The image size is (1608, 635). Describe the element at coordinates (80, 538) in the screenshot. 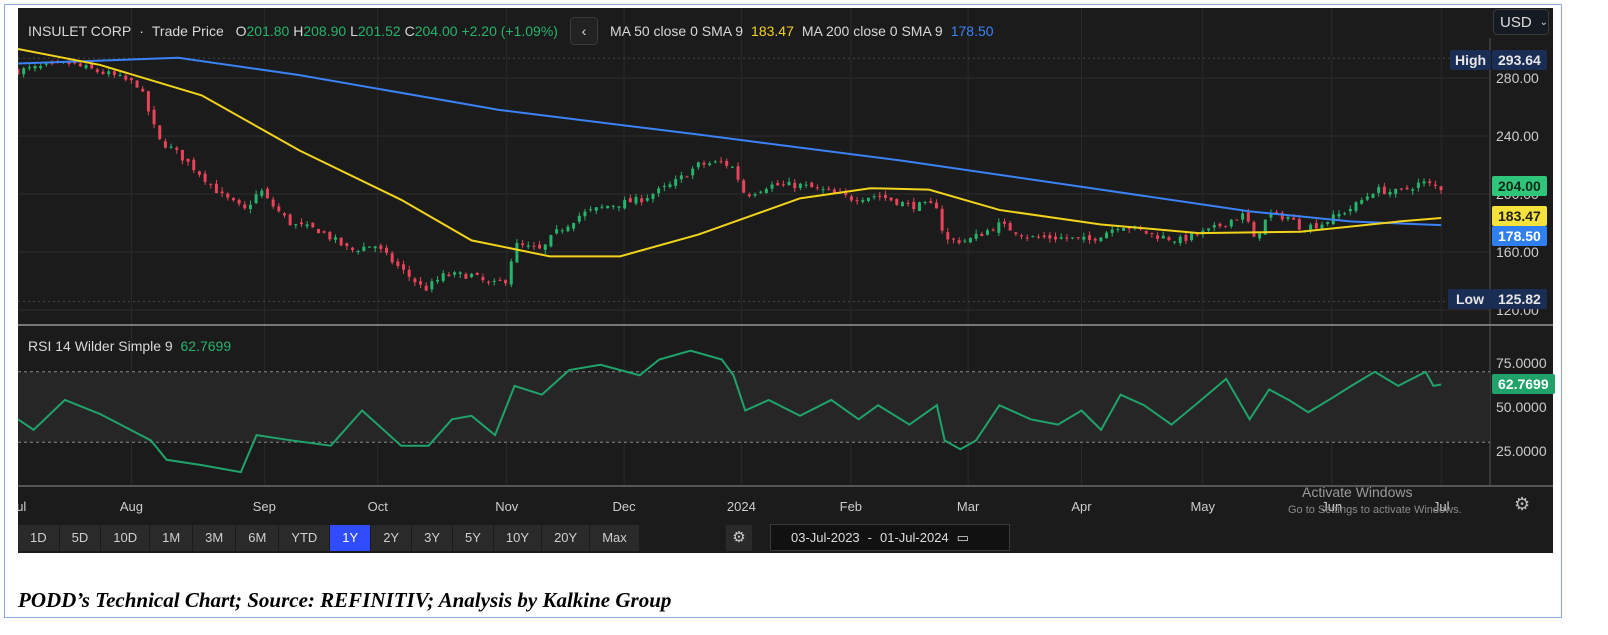

I see `range-button-5d: 5D` at that location.